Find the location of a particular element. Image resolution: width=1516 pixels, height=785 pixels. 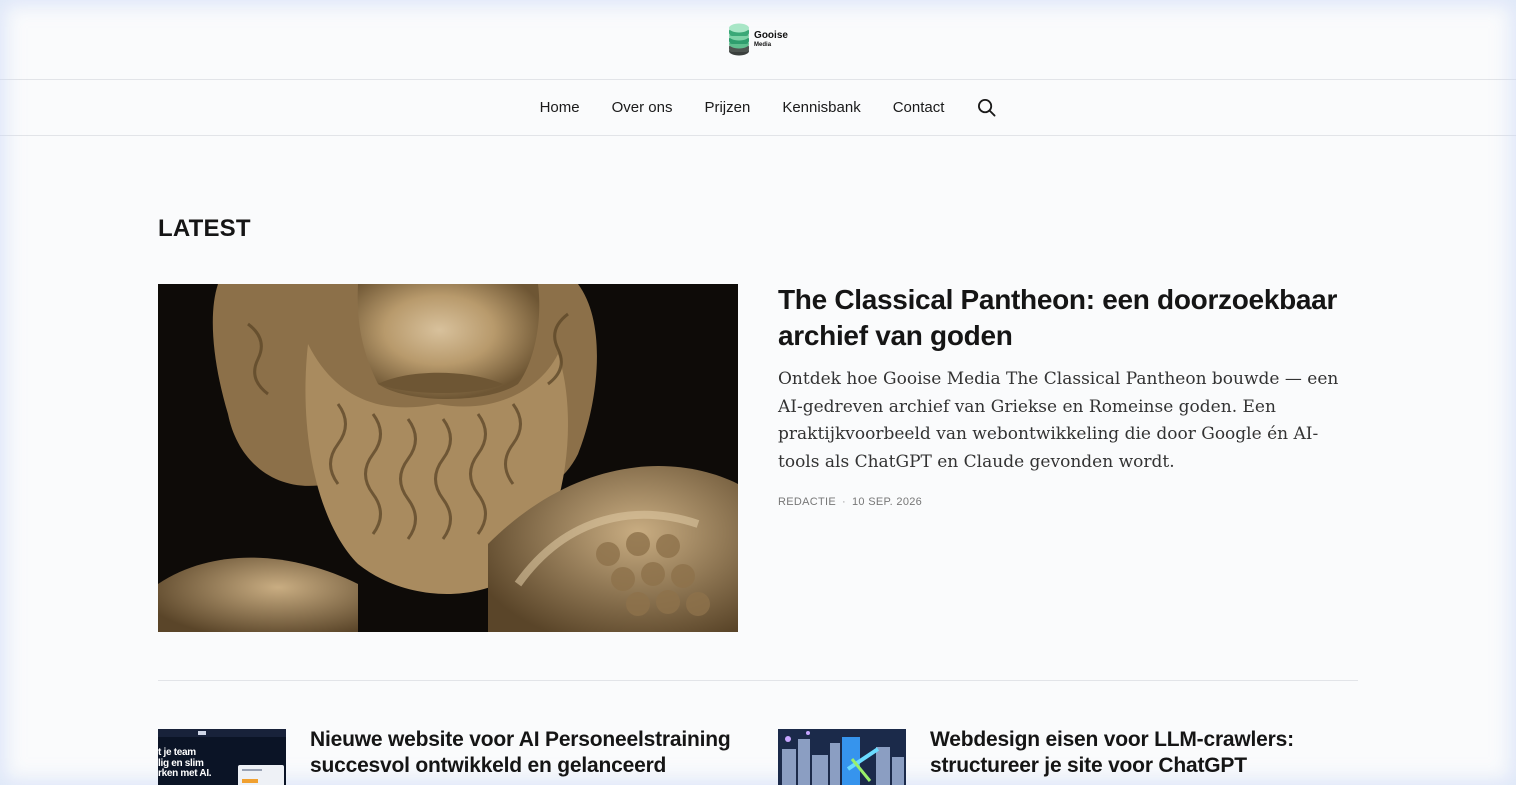

logo-wordmark: Gooise Media is located at coordinates (771, 39).